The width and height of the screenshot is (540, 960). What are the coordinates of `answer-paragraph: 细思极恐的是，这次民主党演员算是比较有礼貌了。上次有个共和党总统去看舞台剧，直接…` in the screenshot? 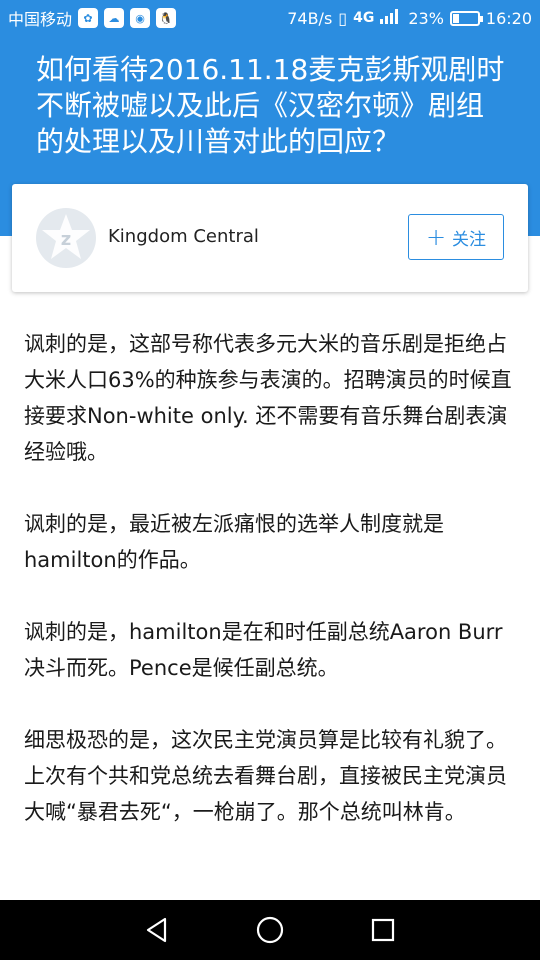 It's located at (265, 776).